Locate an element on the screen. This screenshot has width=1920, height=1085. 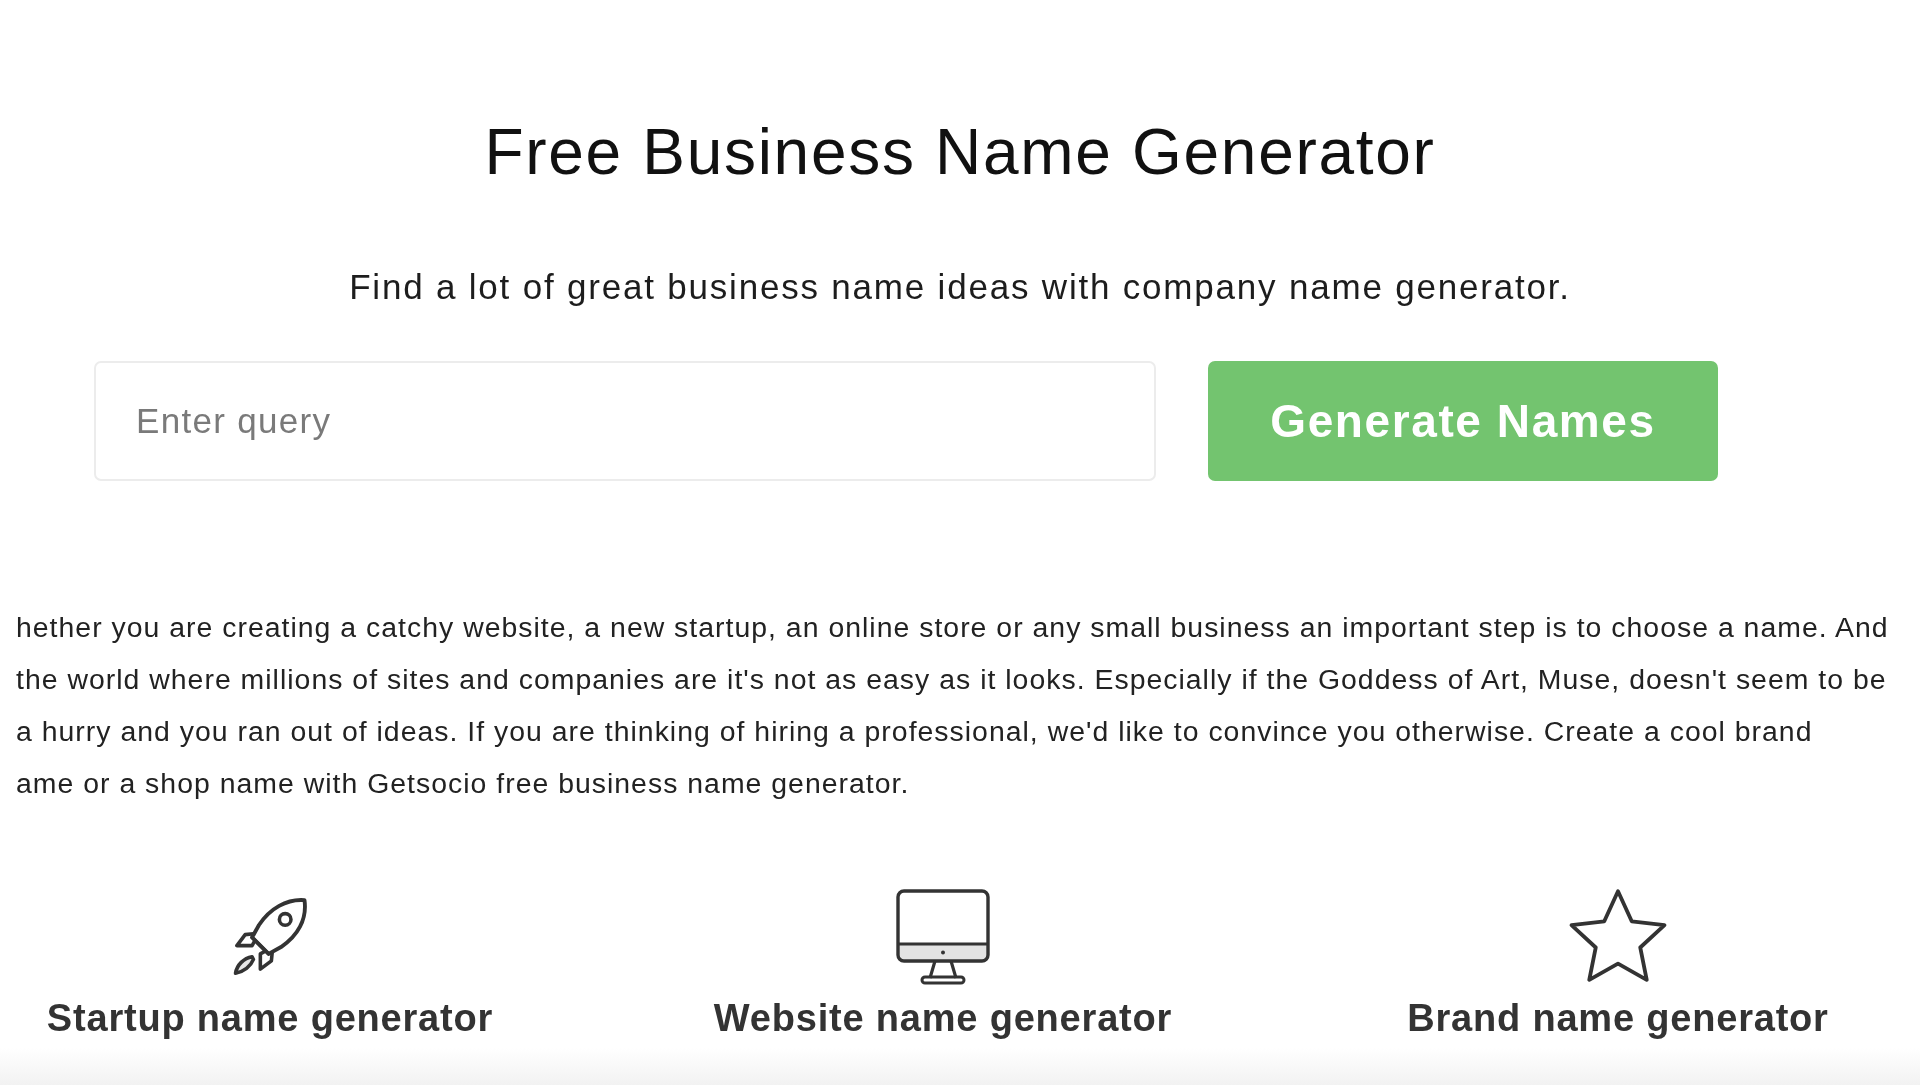
feature-title: Website name generator is located at coordinates (943, 1018).